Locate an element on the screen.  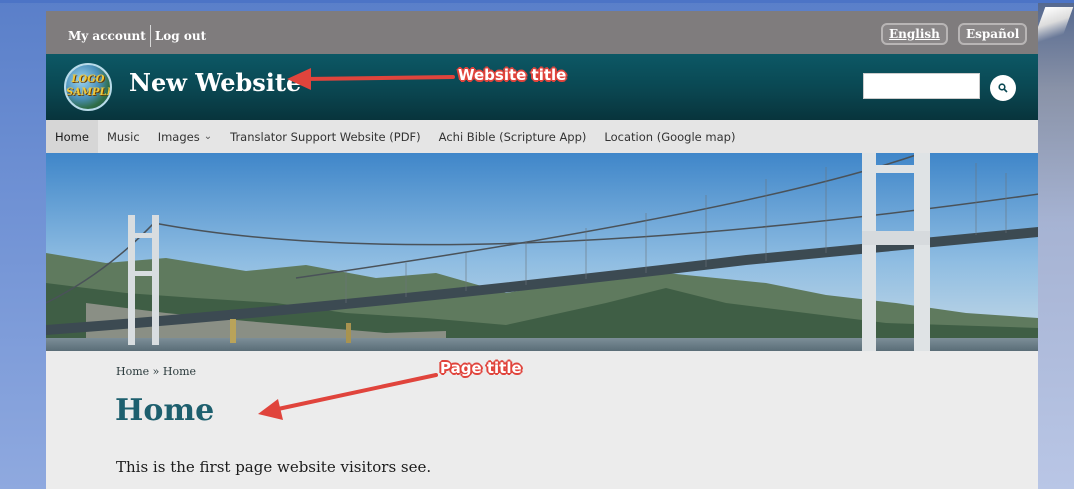
divider is located at coordinates (150, 36).